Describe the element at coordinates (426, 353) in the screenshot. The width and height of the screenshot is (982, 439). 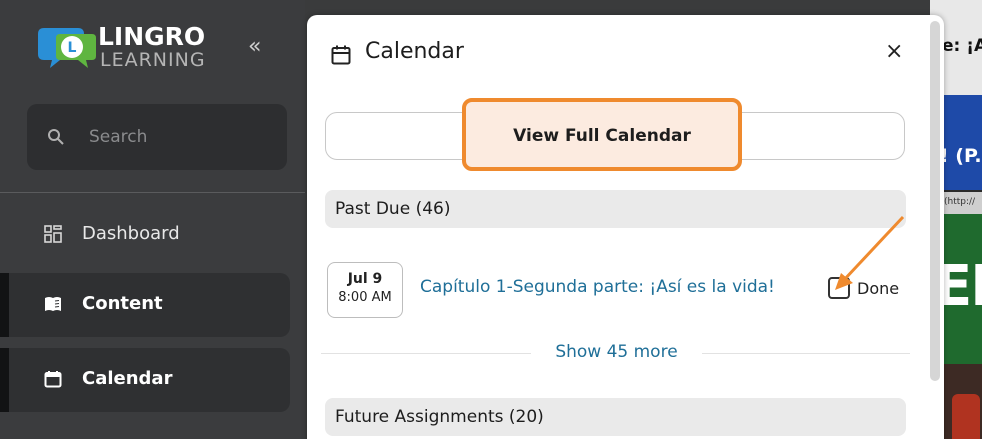
I see `divider-left` at that location.